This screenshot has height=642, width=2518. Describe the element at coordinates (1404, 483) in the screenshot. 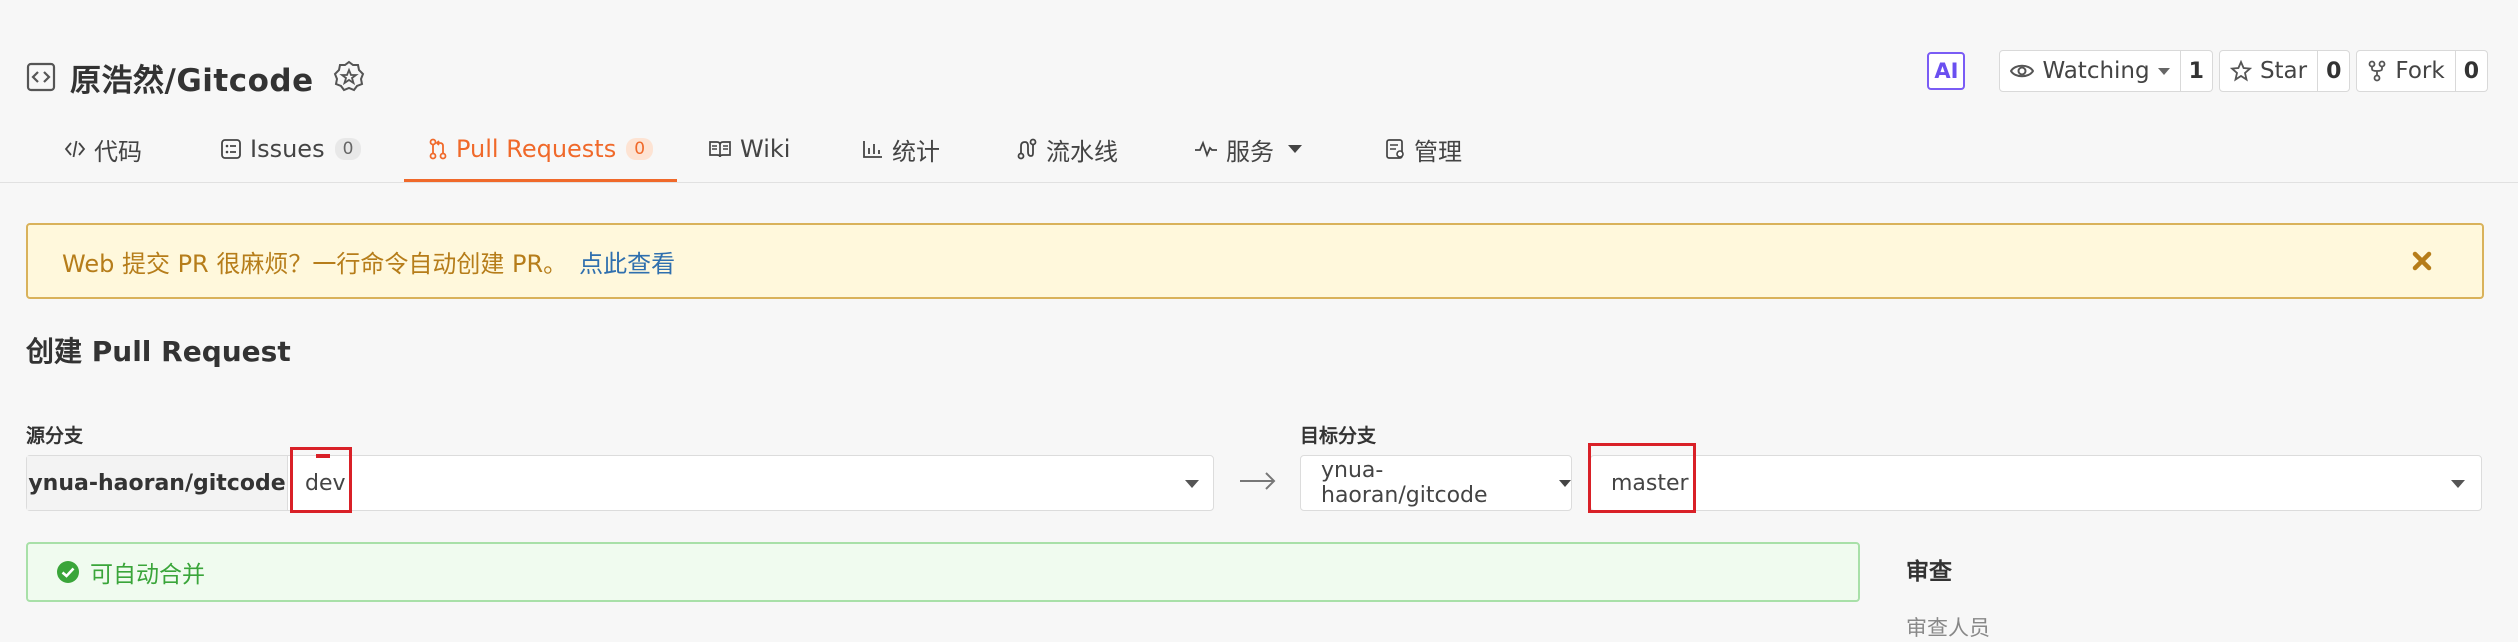

I see `target-repo: ynua-haoran/gitcode` at that location.